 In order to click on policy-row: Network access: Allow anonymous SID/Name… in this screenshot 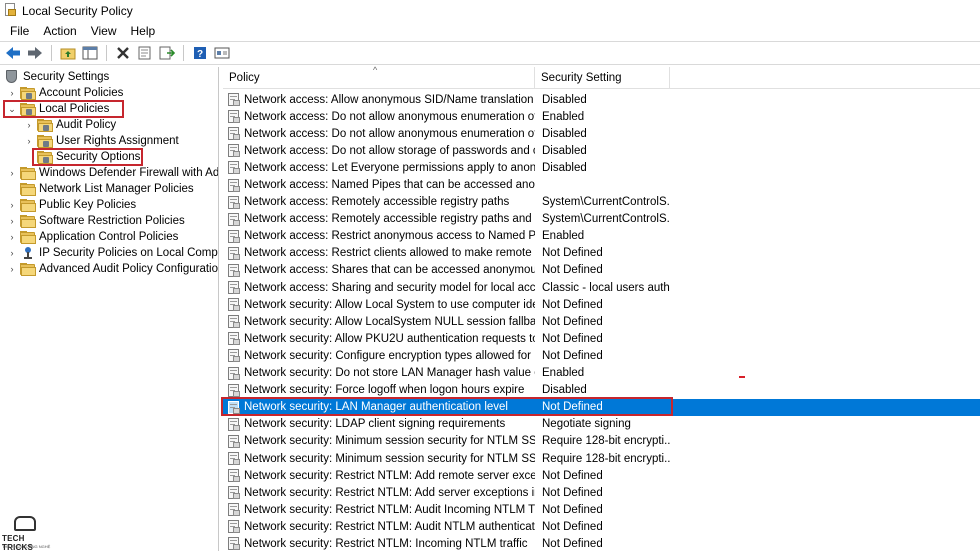, I will do `click(601, 99)`.